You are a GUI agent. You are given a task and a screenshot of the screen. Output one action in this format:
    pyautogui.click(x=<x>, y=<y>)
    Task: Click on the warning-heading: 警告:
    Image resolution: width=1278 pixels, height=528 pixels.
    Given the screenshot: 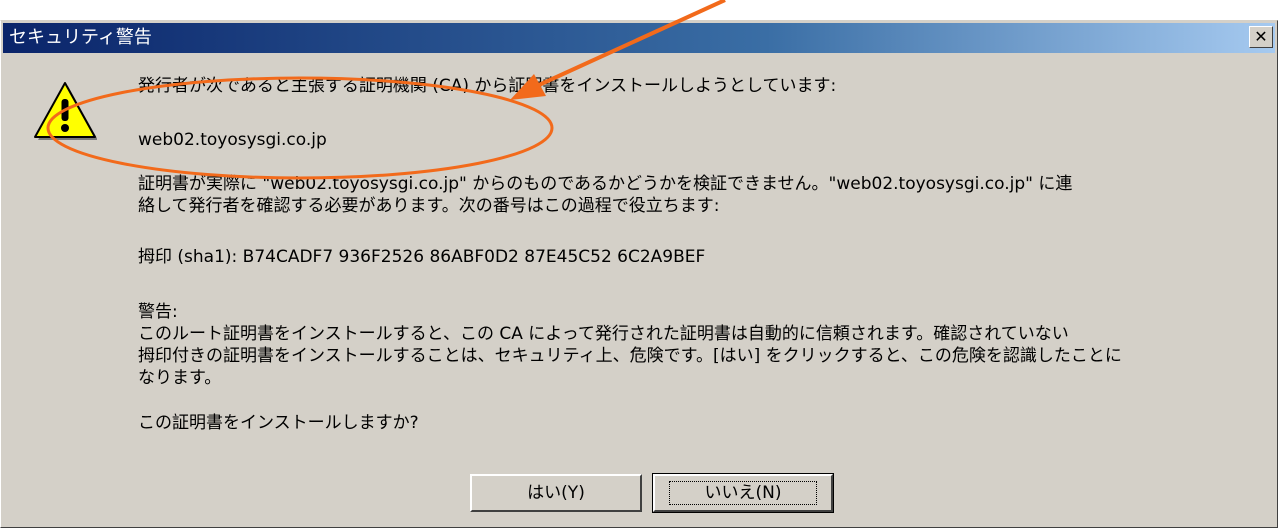 What is the action you would take?
    pyautogui.click(x=158, y=312)
    